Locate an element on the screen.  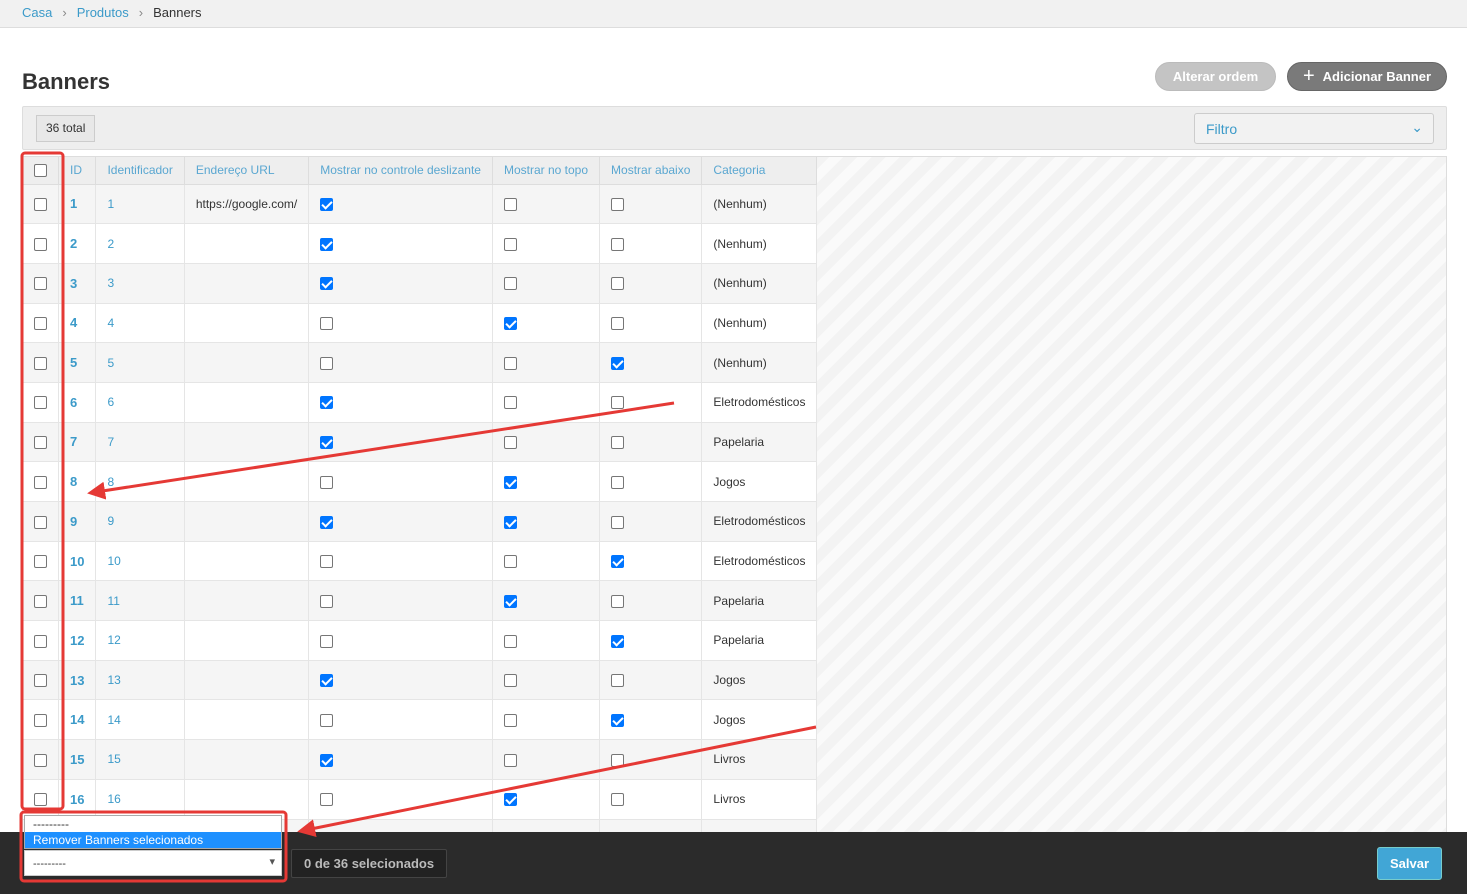
add-banner-button: + Adicionar Banner is located at coordinates (1367, 76).